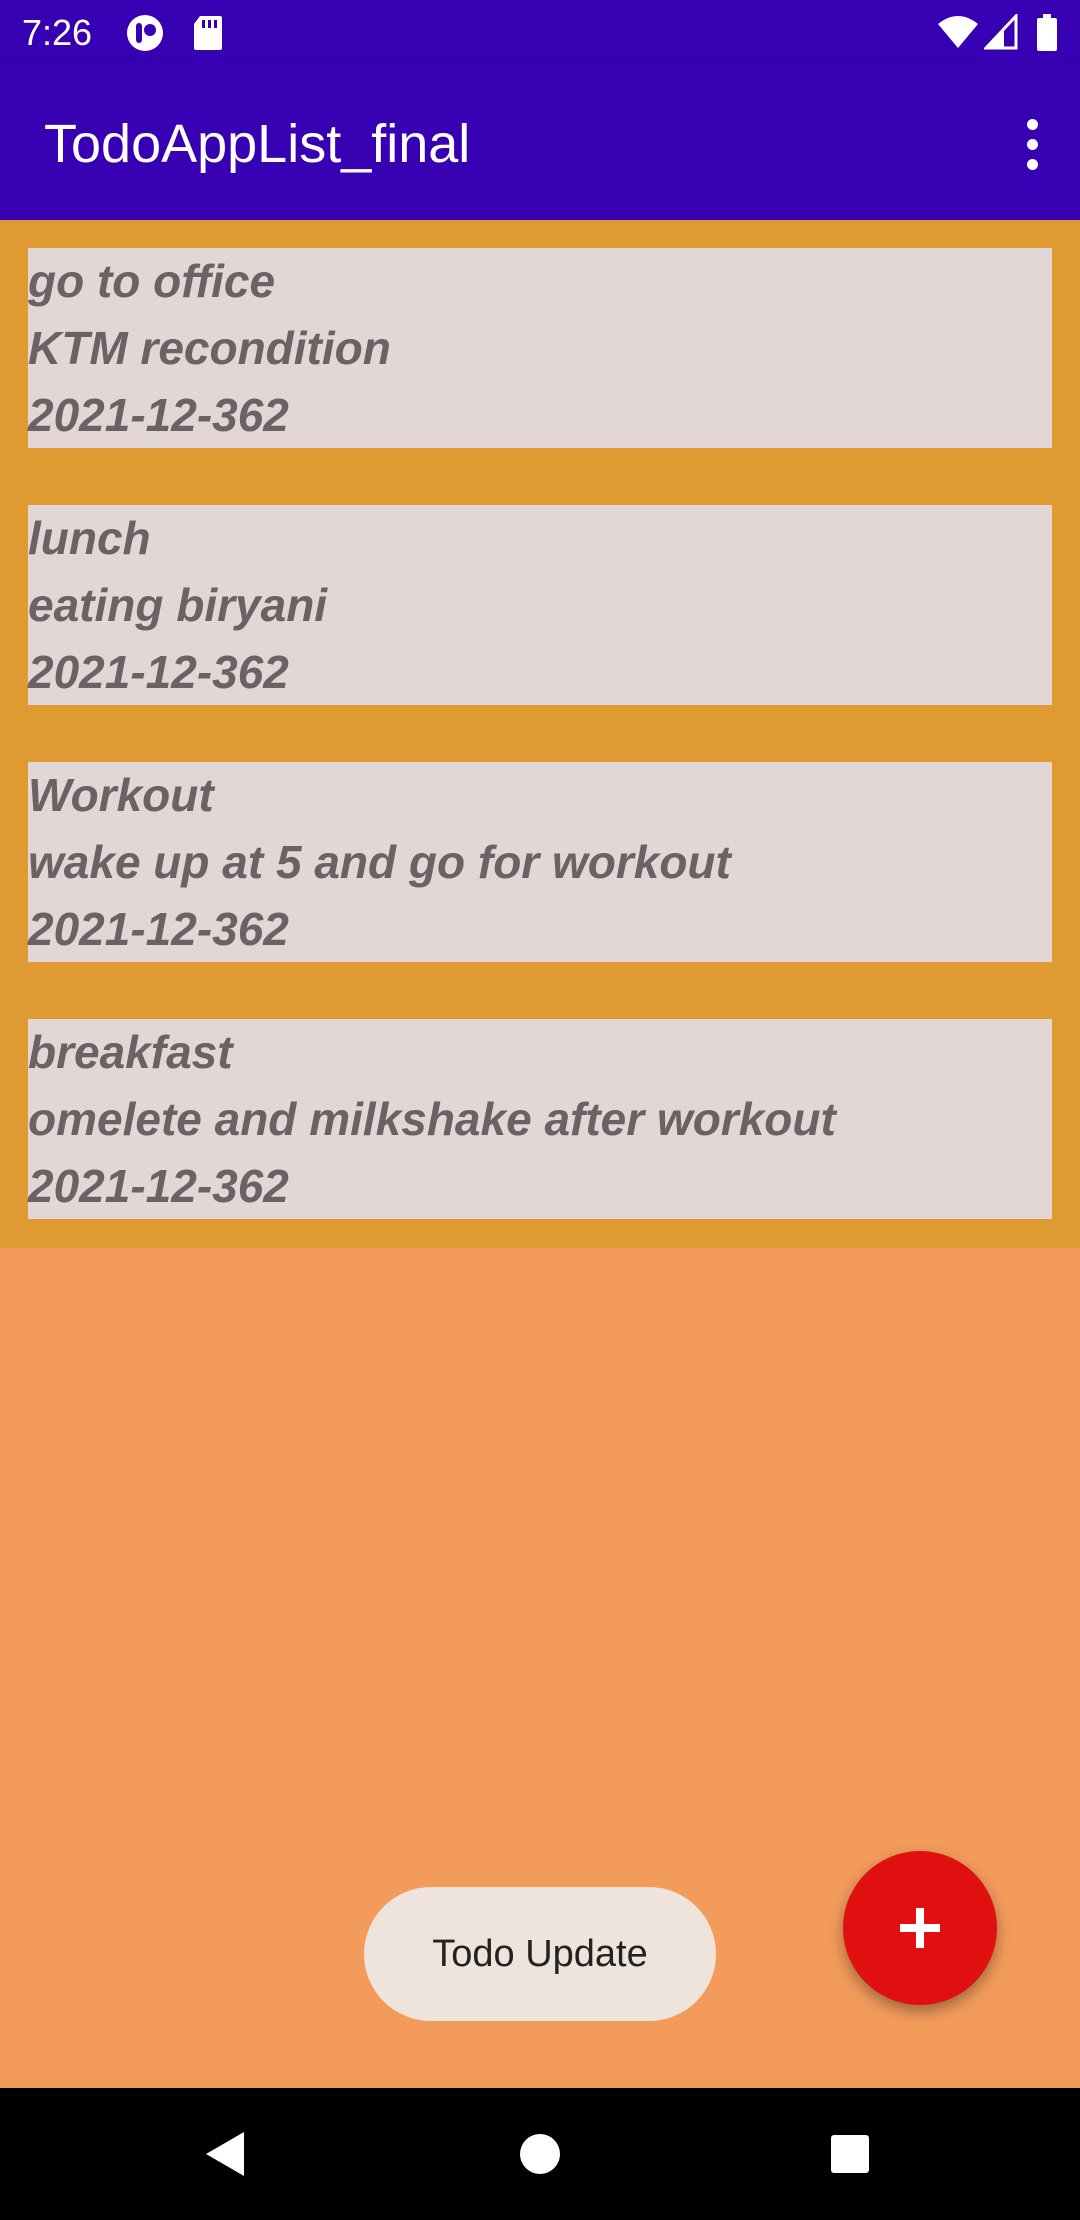 Image resolution: width=1080 pixels, height=2220 pixels. What do you see at coordinates (208, 33) in the screenshot?
I see `sd-card-icon` at bounding box center [208, 33].